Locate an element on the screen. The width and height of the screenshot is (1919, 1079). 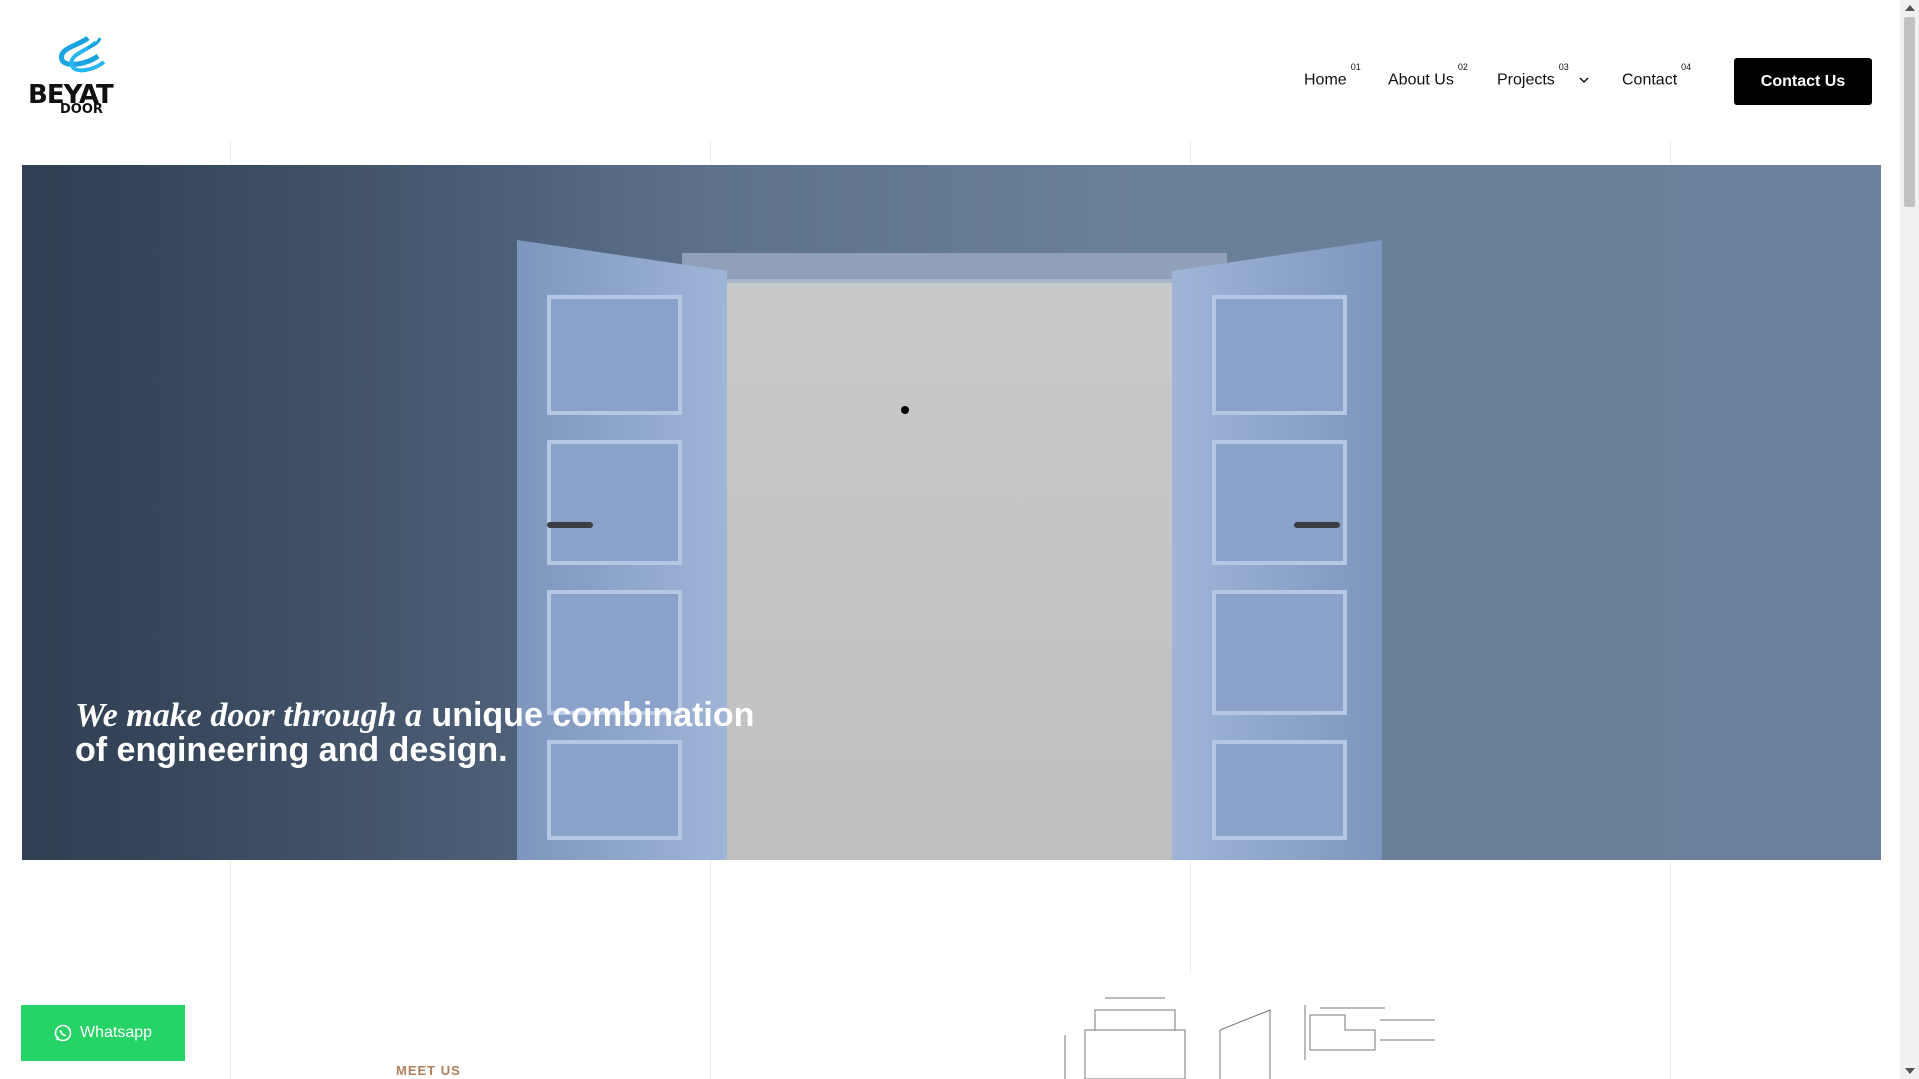
cursor-dot is located at coordinates (905, 410).